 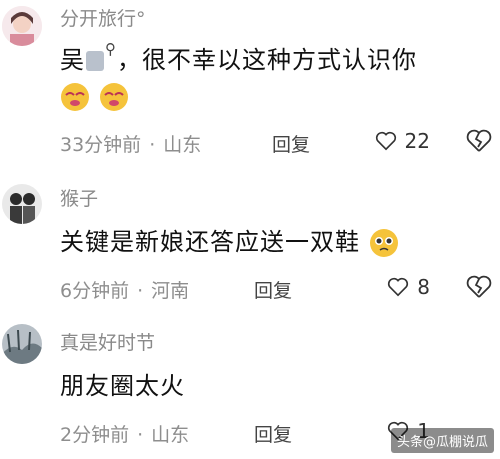 I want to click on timestamp: 2分钟前, so click(x=95, y=435).